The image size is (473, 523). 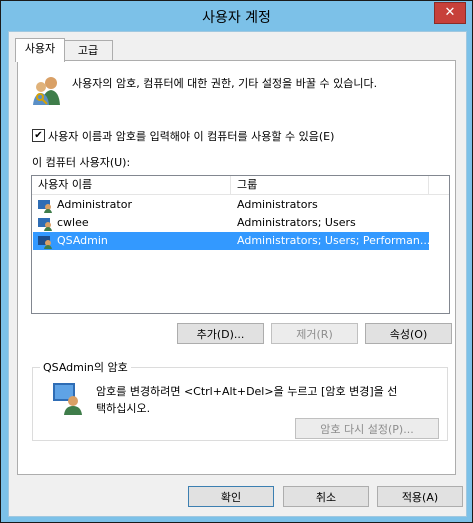 What do you see at coordinates (231, 223) in the screenshot?
I see `user-row-cwlee: cwlee Administrators; Users` at bounding box center [231, 223].